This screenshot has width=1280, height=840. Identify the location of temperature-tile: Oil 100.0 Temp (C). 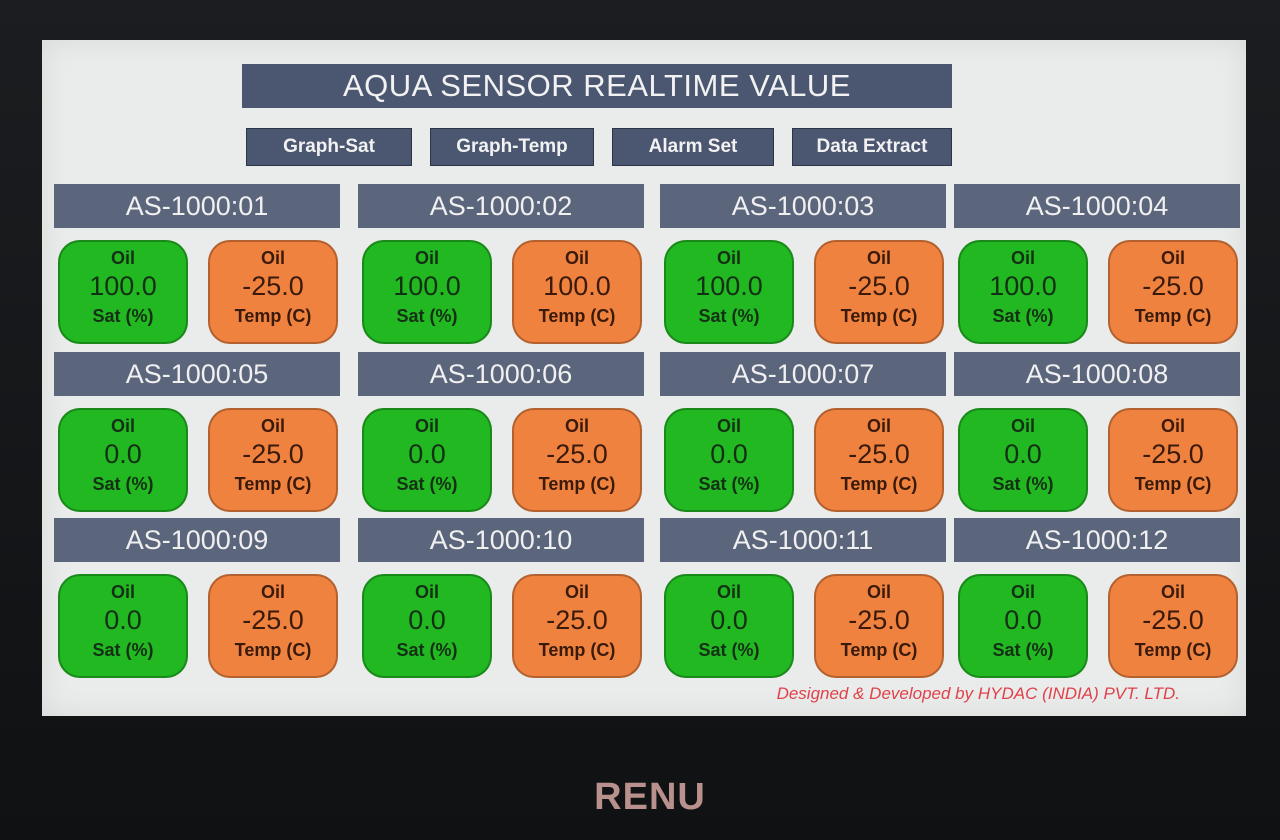
(577, 292).